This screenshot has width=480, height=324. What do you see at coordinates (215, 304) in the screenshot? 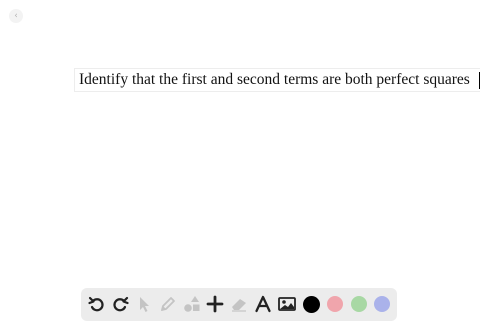
I see `add-icon` at bounding box center [215, 304].